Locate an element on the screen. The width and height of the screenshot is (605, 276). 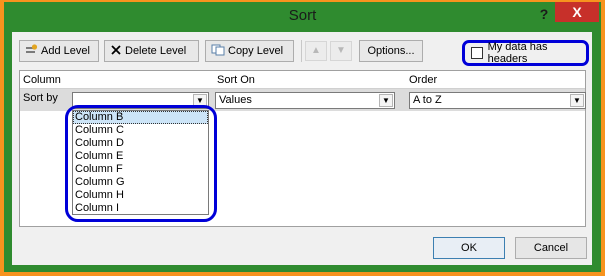
sort-on-combo: Values ▼ is located at coordinates (305, 100).